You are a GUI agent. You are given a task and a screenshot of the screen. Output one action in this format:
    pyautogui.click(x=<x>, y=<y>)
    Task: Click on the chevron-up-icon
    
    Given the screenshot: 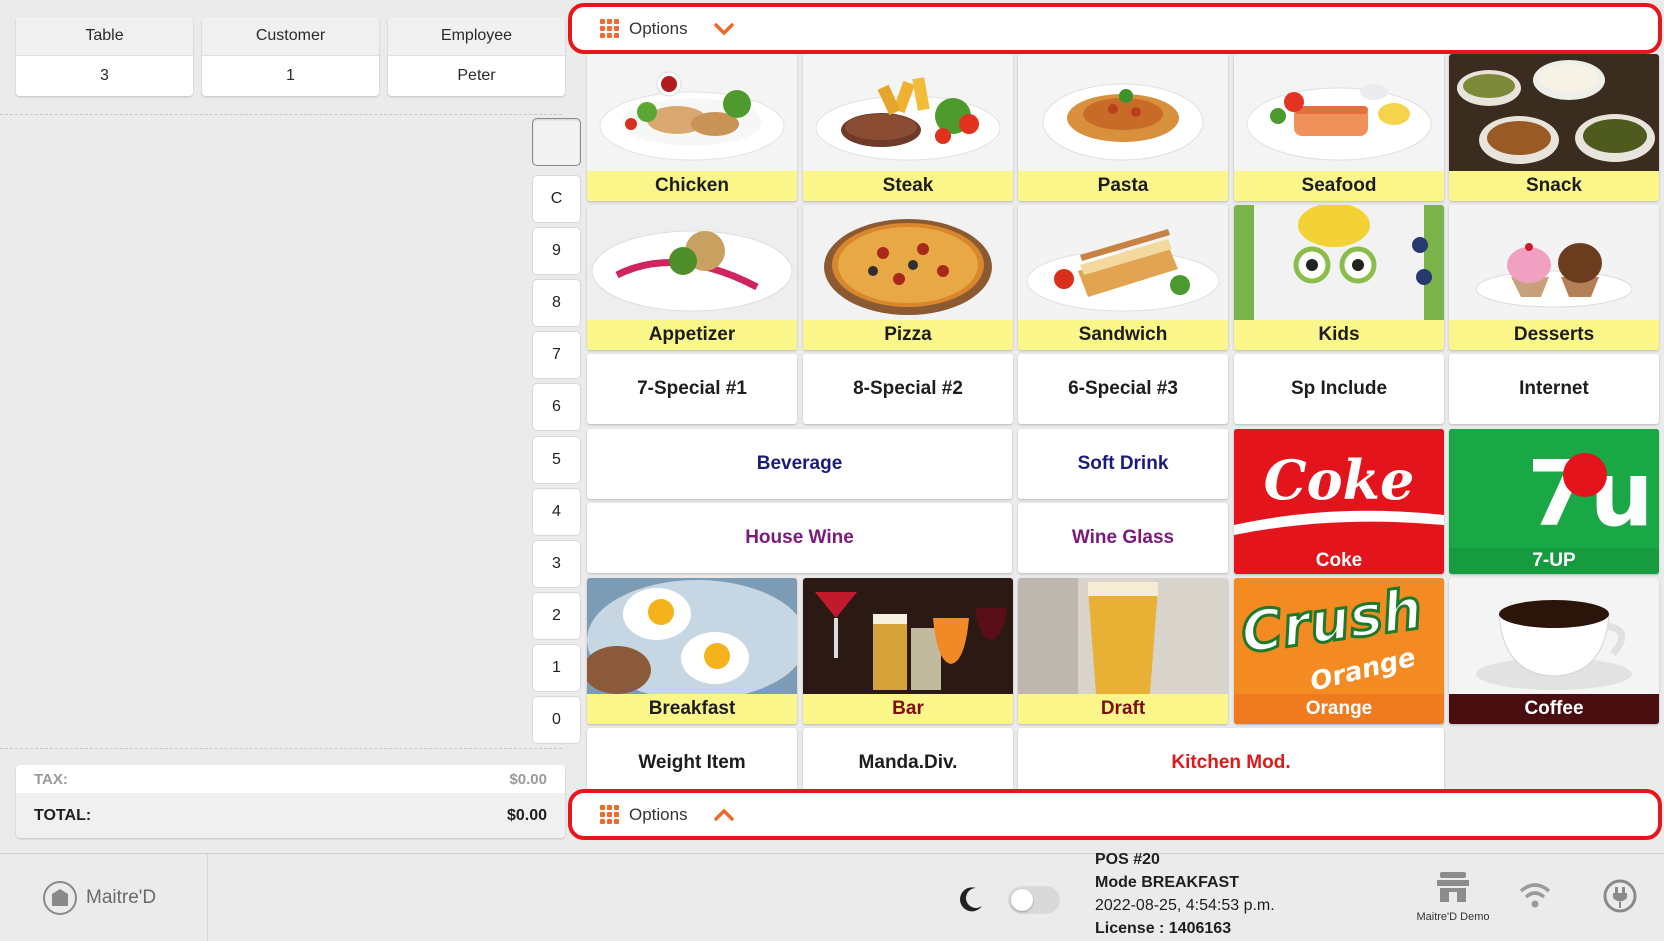 What is the action you would take?
    pyautogui.click(x=723, y=815)
    